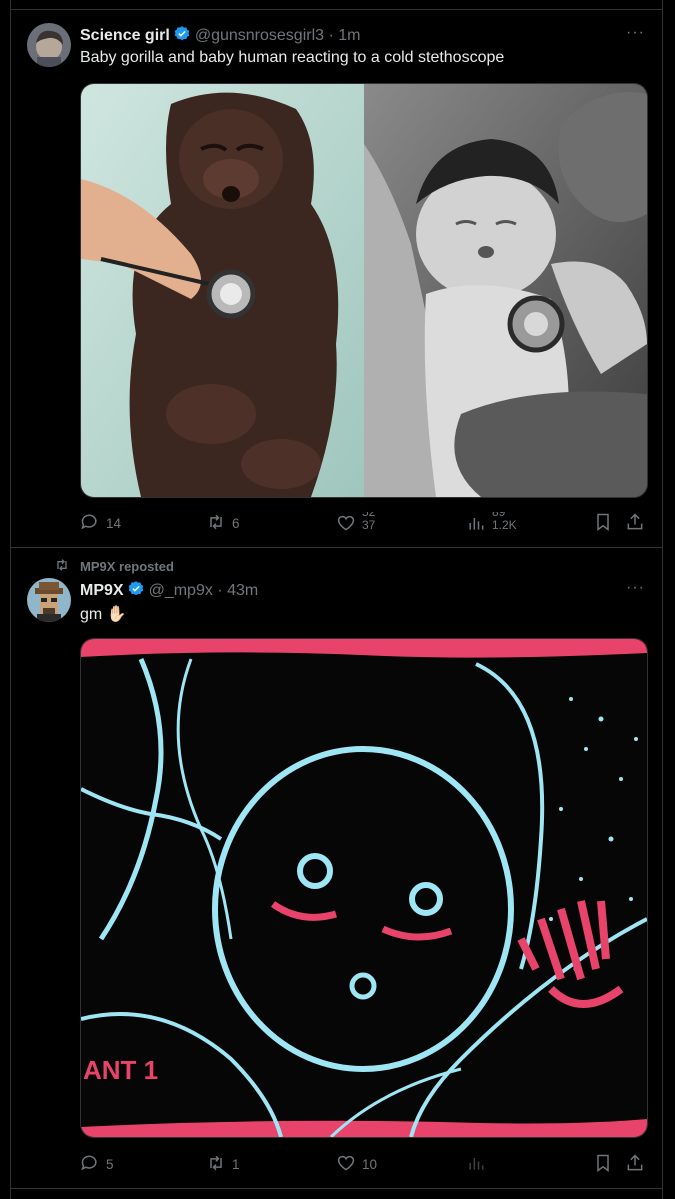 The width and height of the screenshot is (675, 1199). I want to click on art-caption: ANT 1, so click(120, 1070).